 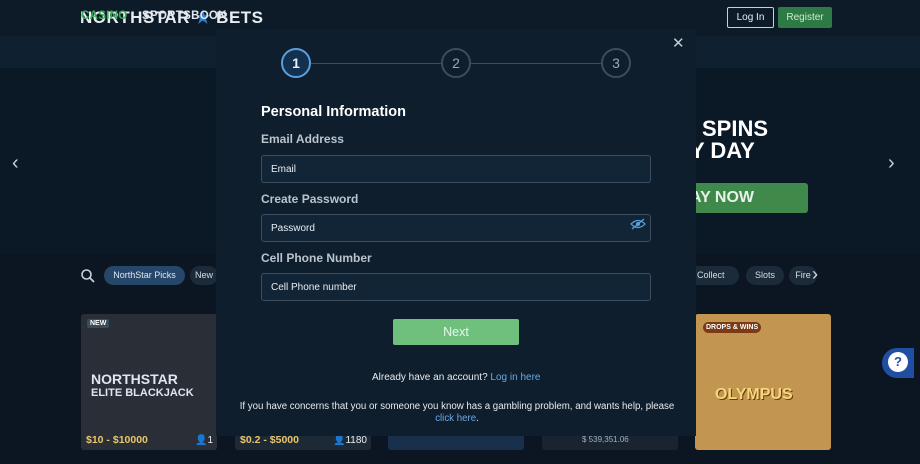 I want to click on nav-casino: CASINO, so click(x=104, y=16).